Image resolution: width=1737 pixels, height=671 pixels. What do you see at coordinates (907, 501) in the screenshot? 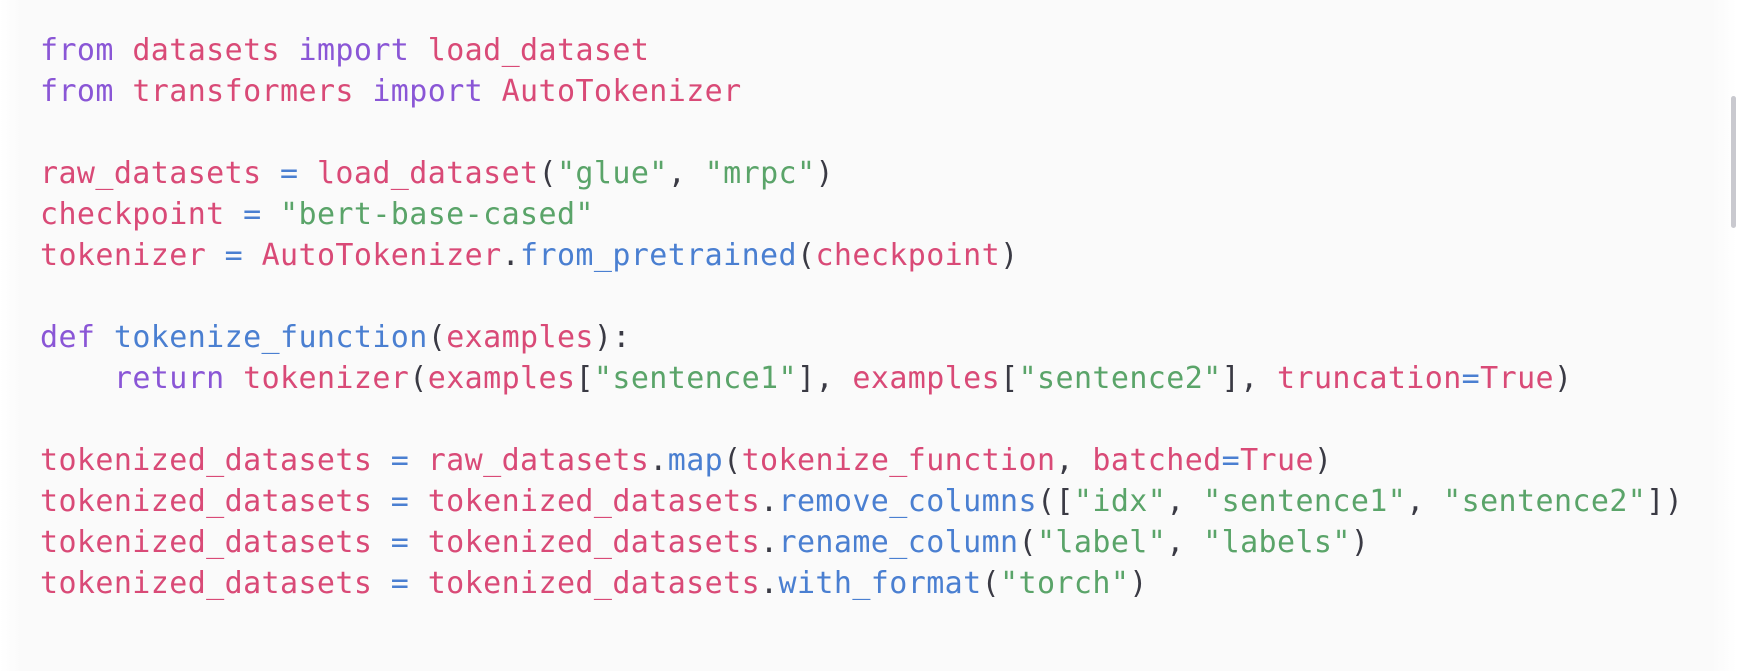
I see `code-token-func: remove_columns` at bounding box center [907, 501].